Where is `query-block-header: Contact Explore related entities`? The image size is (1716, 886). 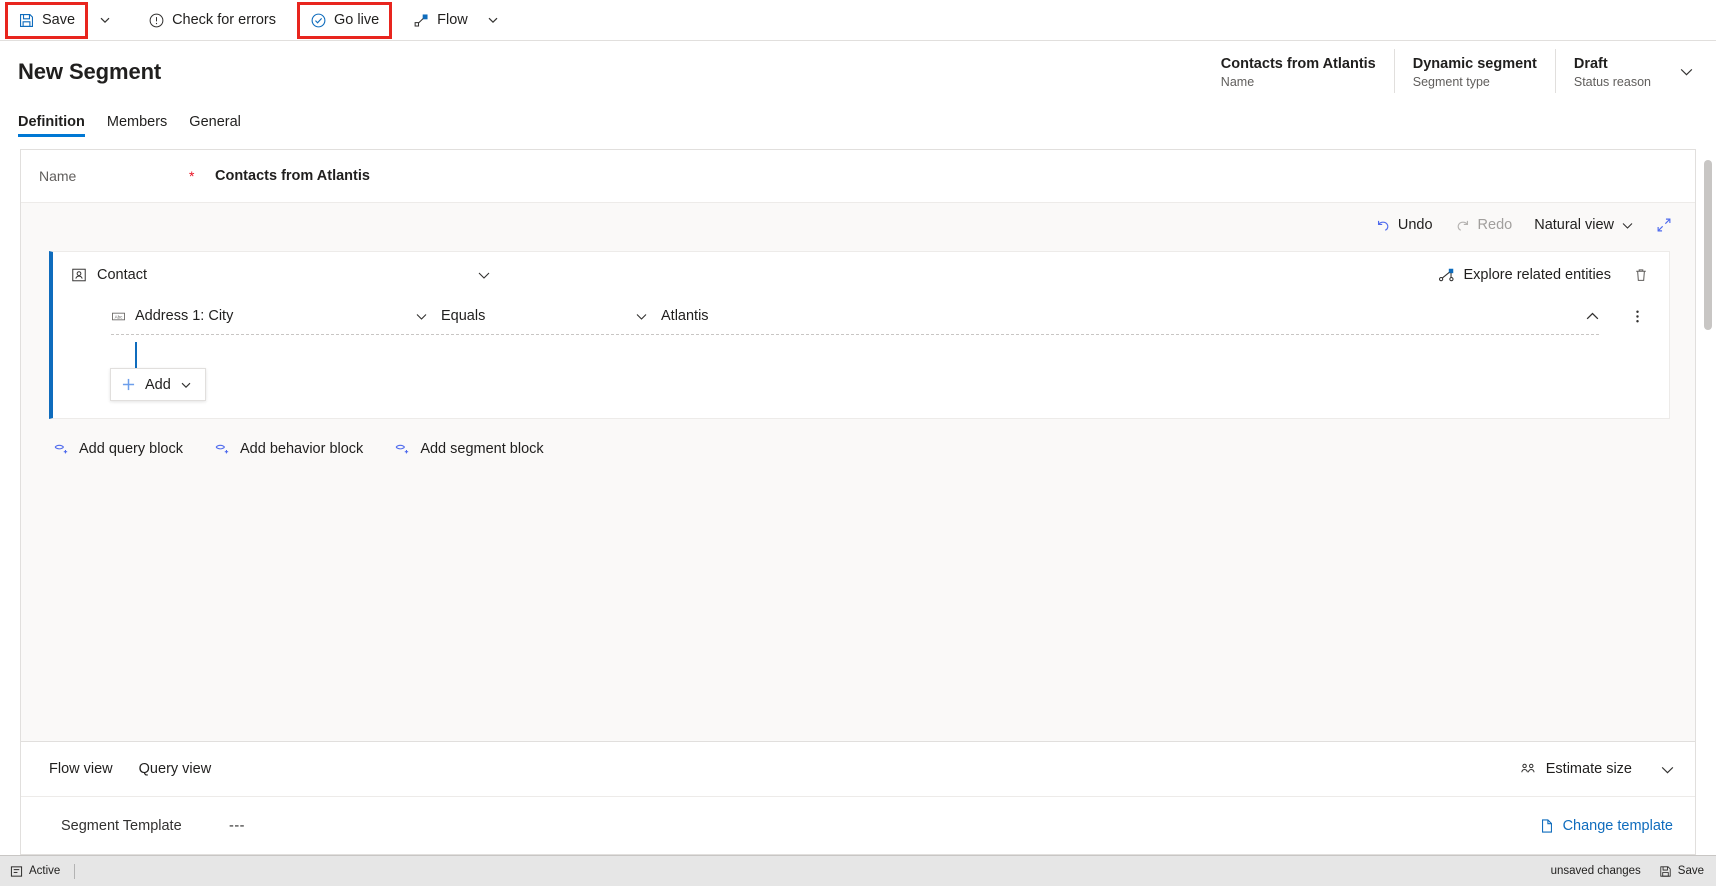 query-block-header: Contact Explore related entities is located at coordinates (861, 275).